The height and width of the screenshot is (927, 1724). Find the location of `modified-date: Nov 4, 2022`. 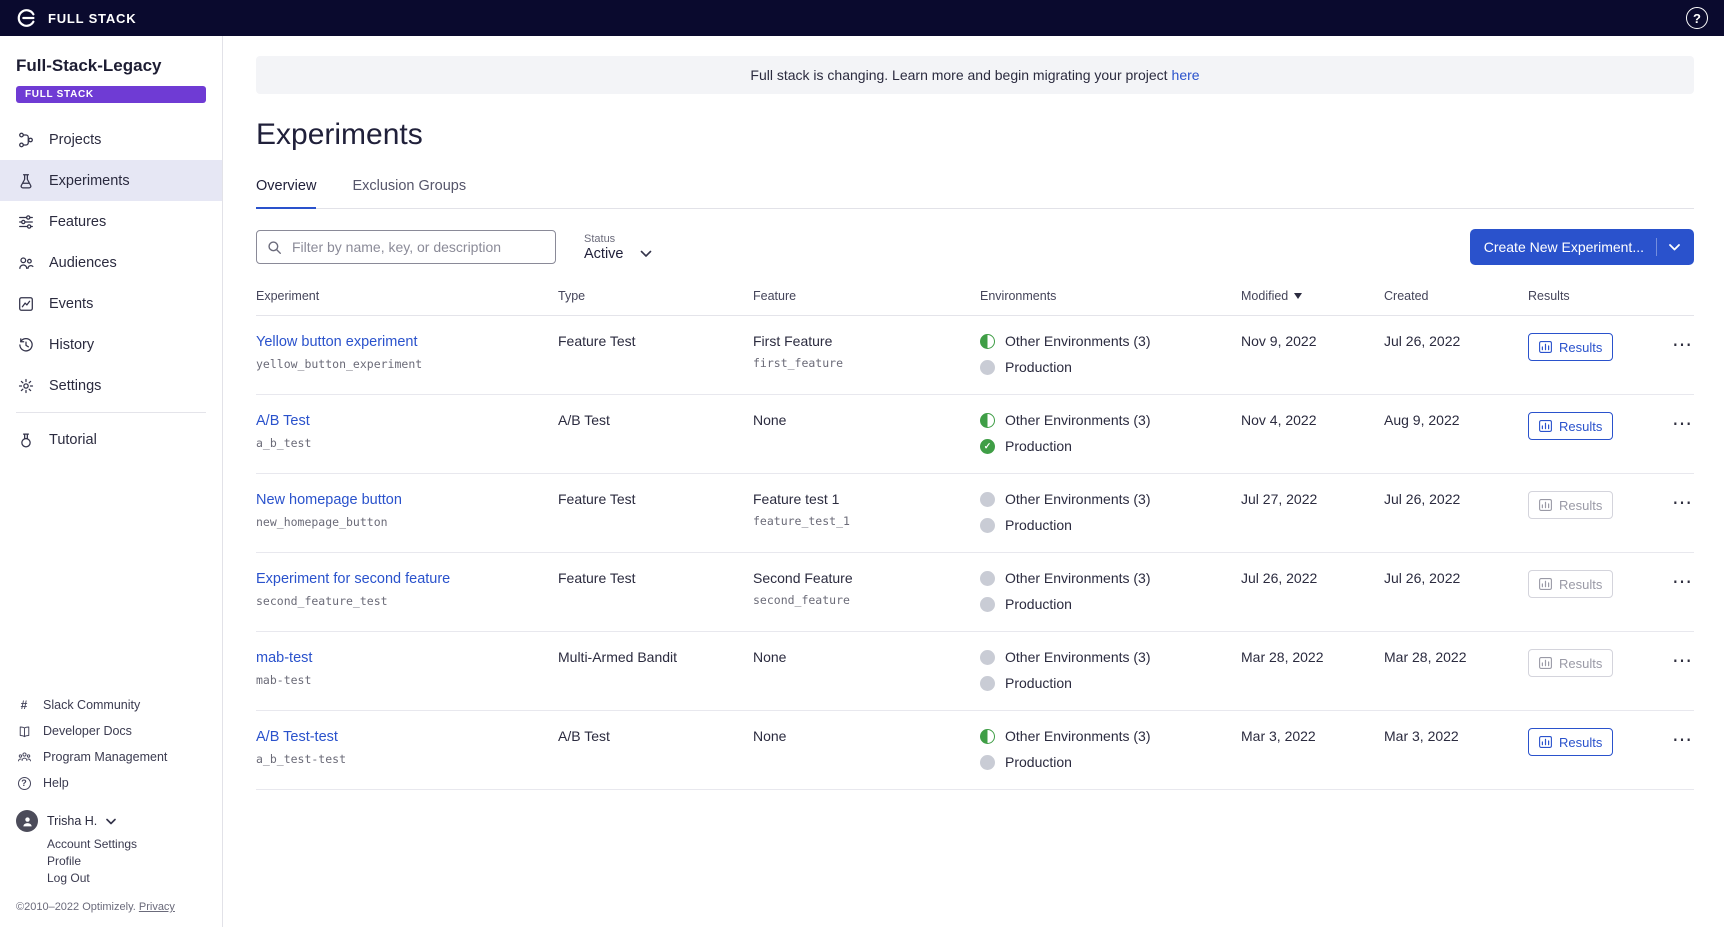

modified-date: Nov 4, 2022 is located at coordinates (1279, 420).